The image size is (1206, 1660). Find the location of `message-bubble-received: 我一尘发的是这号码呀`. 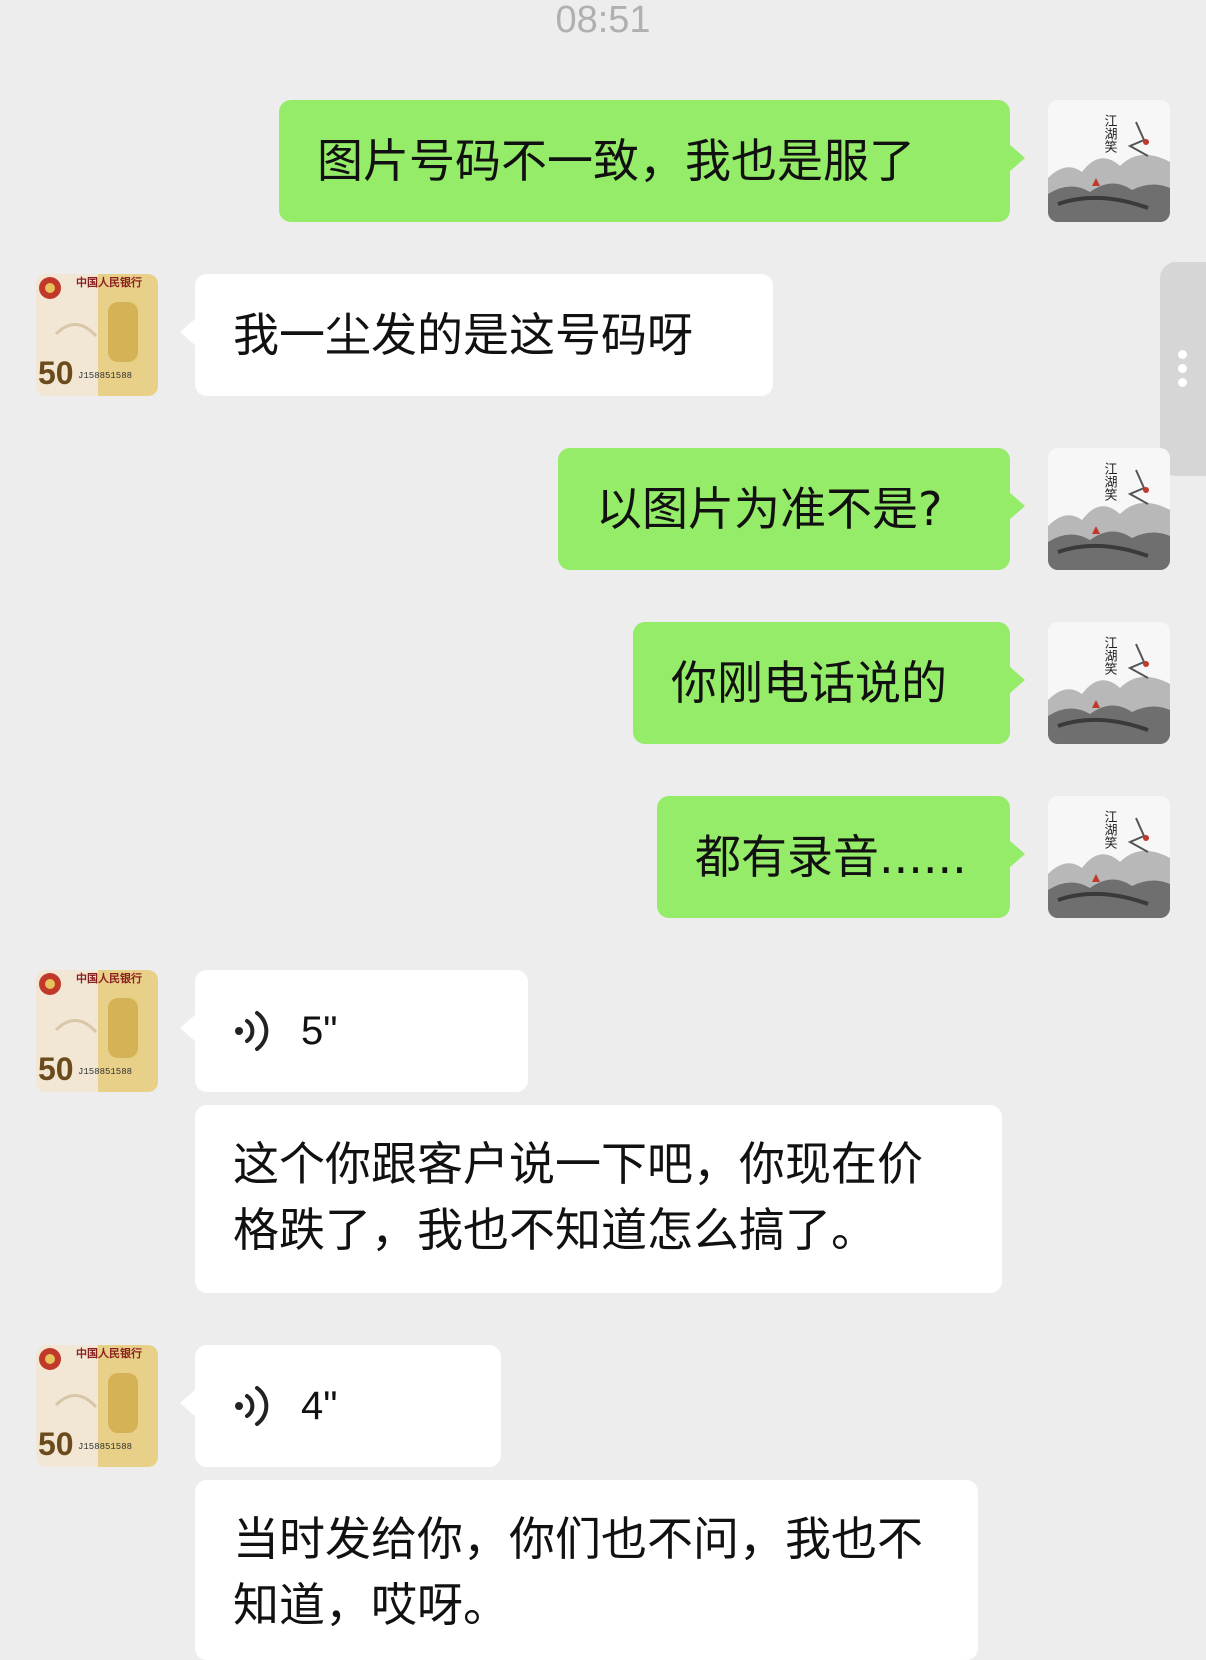

message-bubble-received: 我一尘发的是这号码呀 is located at coordinates (476, 335).